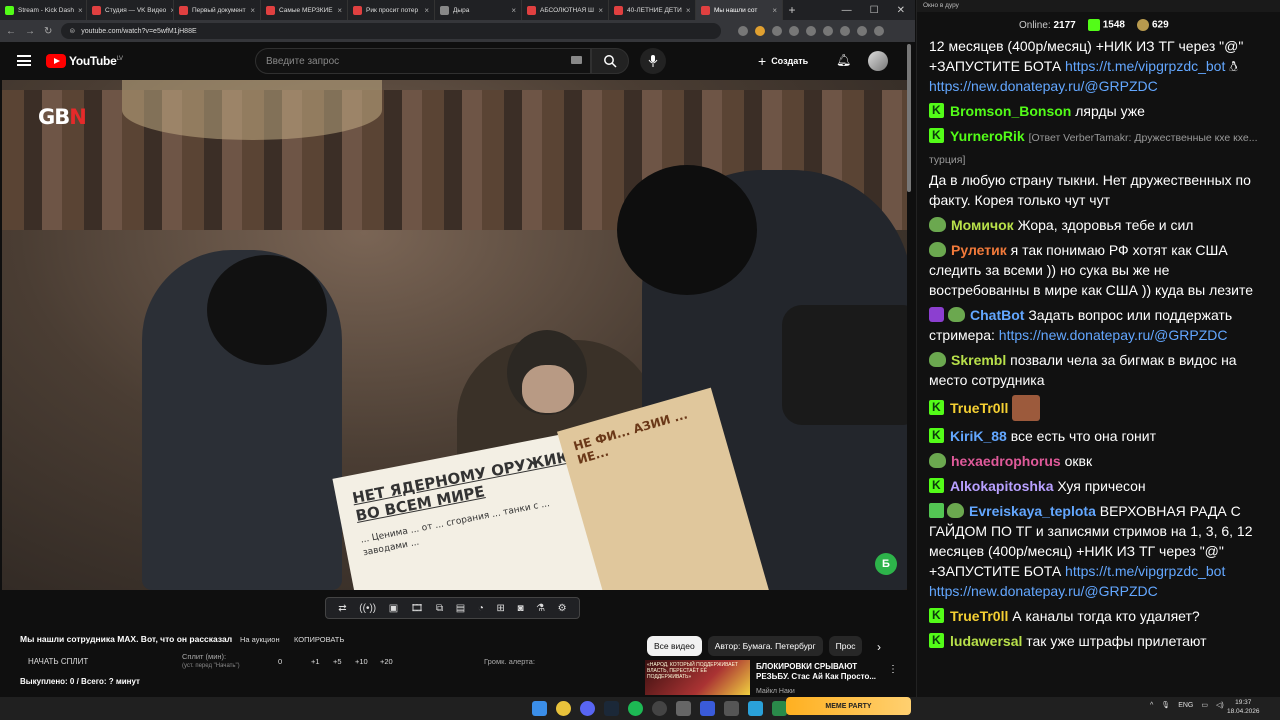 The width and height of the screenshot is (1280, 720). What do you see at coordinates (755, 708) in the screenshot?
I see `telegram-icon` at bounding box center [755, 708].